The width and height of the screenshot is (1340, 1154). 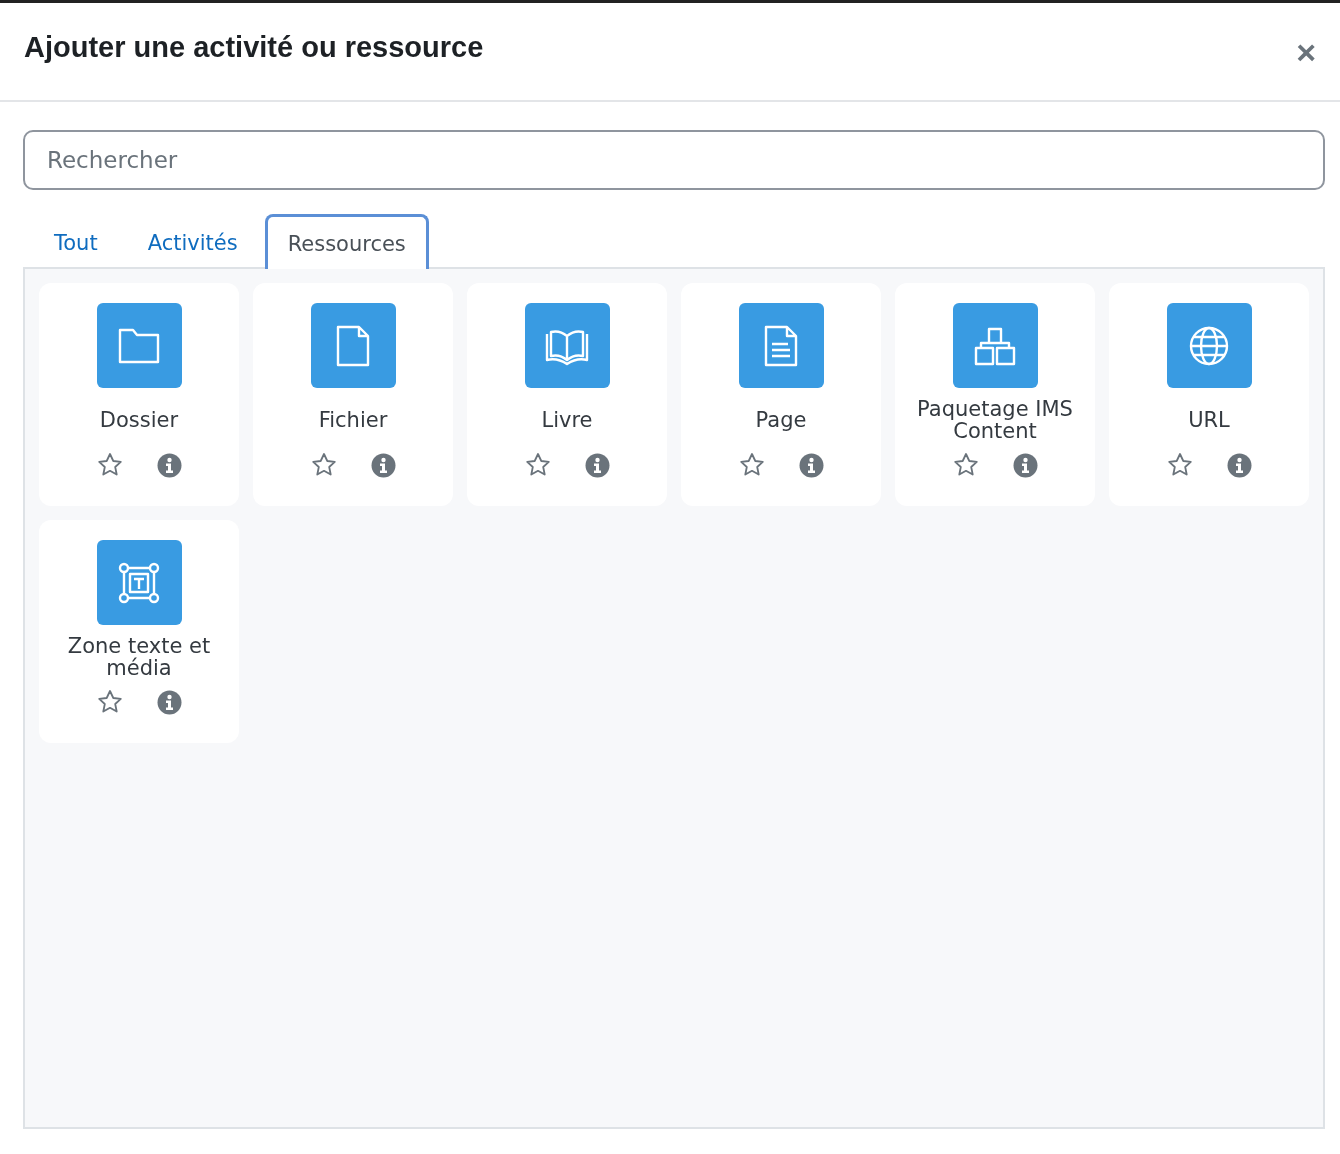 What do you see at coordinates (781, 394) in the screenshot?
I see `resource-card: Page` at bounding box center [781, 394].